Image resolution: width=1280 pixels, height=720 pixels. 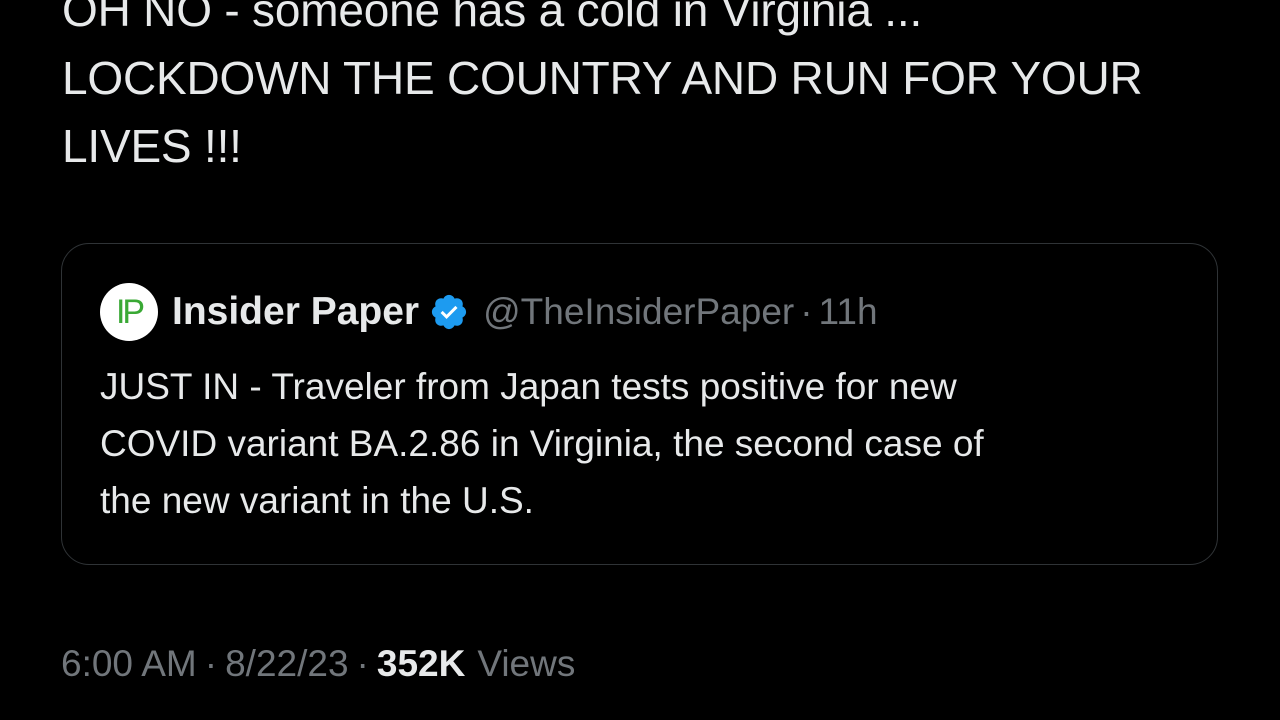 I want to click on tweet-meta: 6:00 AM · 8/22/23 · 352K Views, so click(x=318, y=664).